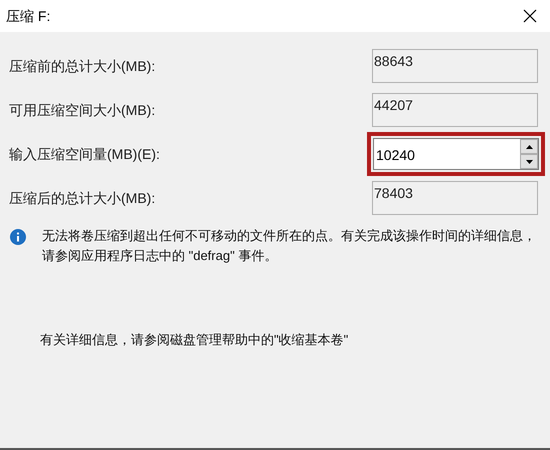 This screenshot has height=450, width=550. I want to click on field-label: 压缩前的总计大小(MB):, so click(82, 66).